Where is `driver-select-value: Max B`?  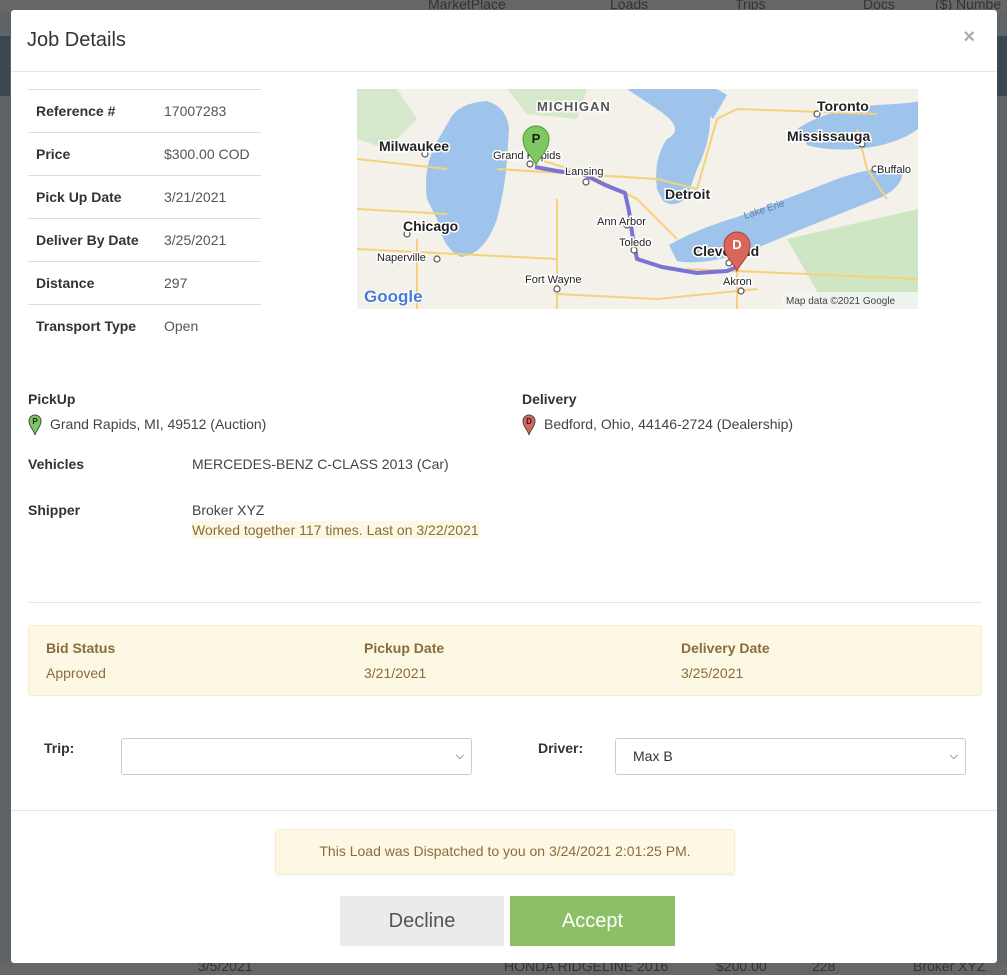
driver-select-value: Max B is located at coordinates (653, 756).